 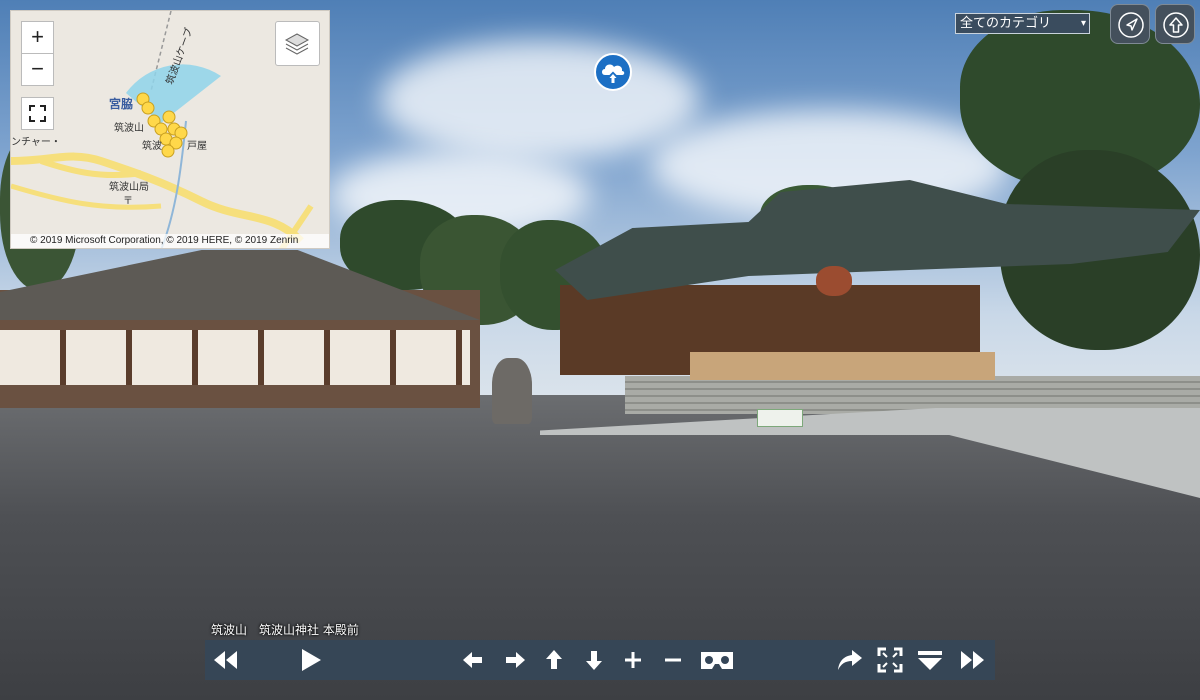 I want to click on pan-right-button, so click(x=515, y=660).